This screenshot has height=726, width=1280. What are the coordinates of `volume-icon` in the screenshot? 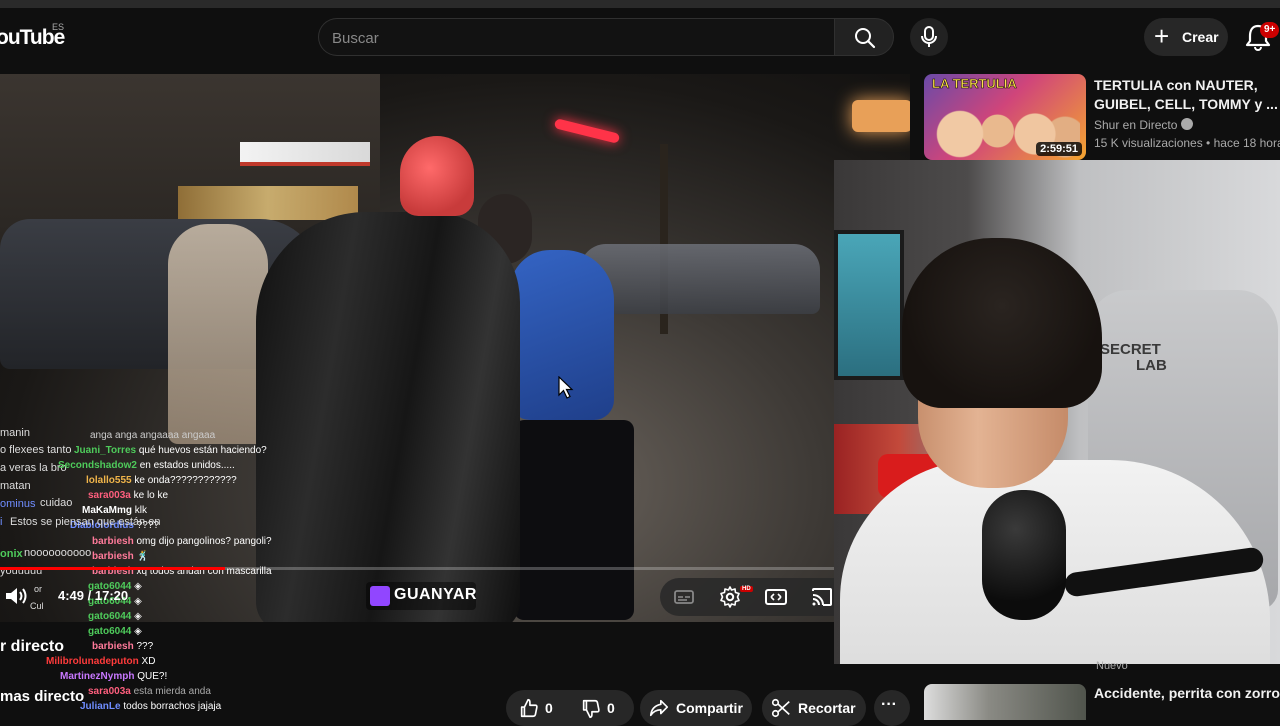 It's located at (17, 596).